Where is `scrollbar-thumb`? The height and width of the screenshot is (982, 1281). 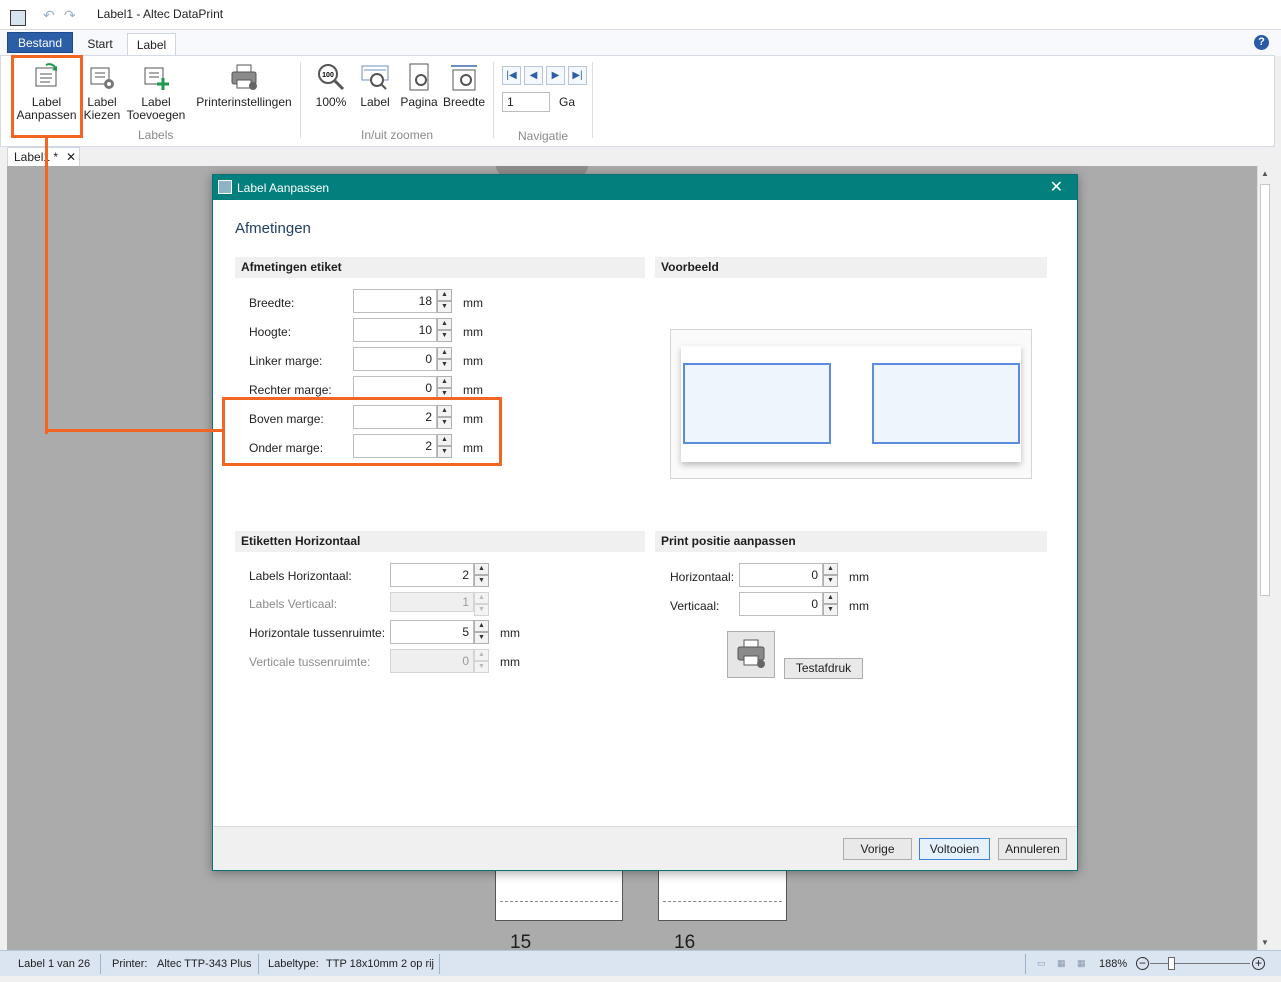 scrollbar-thumb is located at coordinates (1265, 390).